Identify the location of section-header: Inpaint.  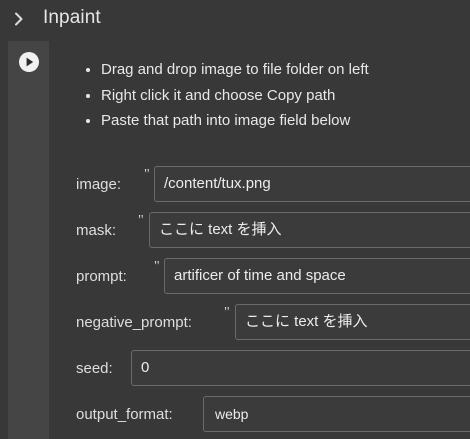
(235, 20).